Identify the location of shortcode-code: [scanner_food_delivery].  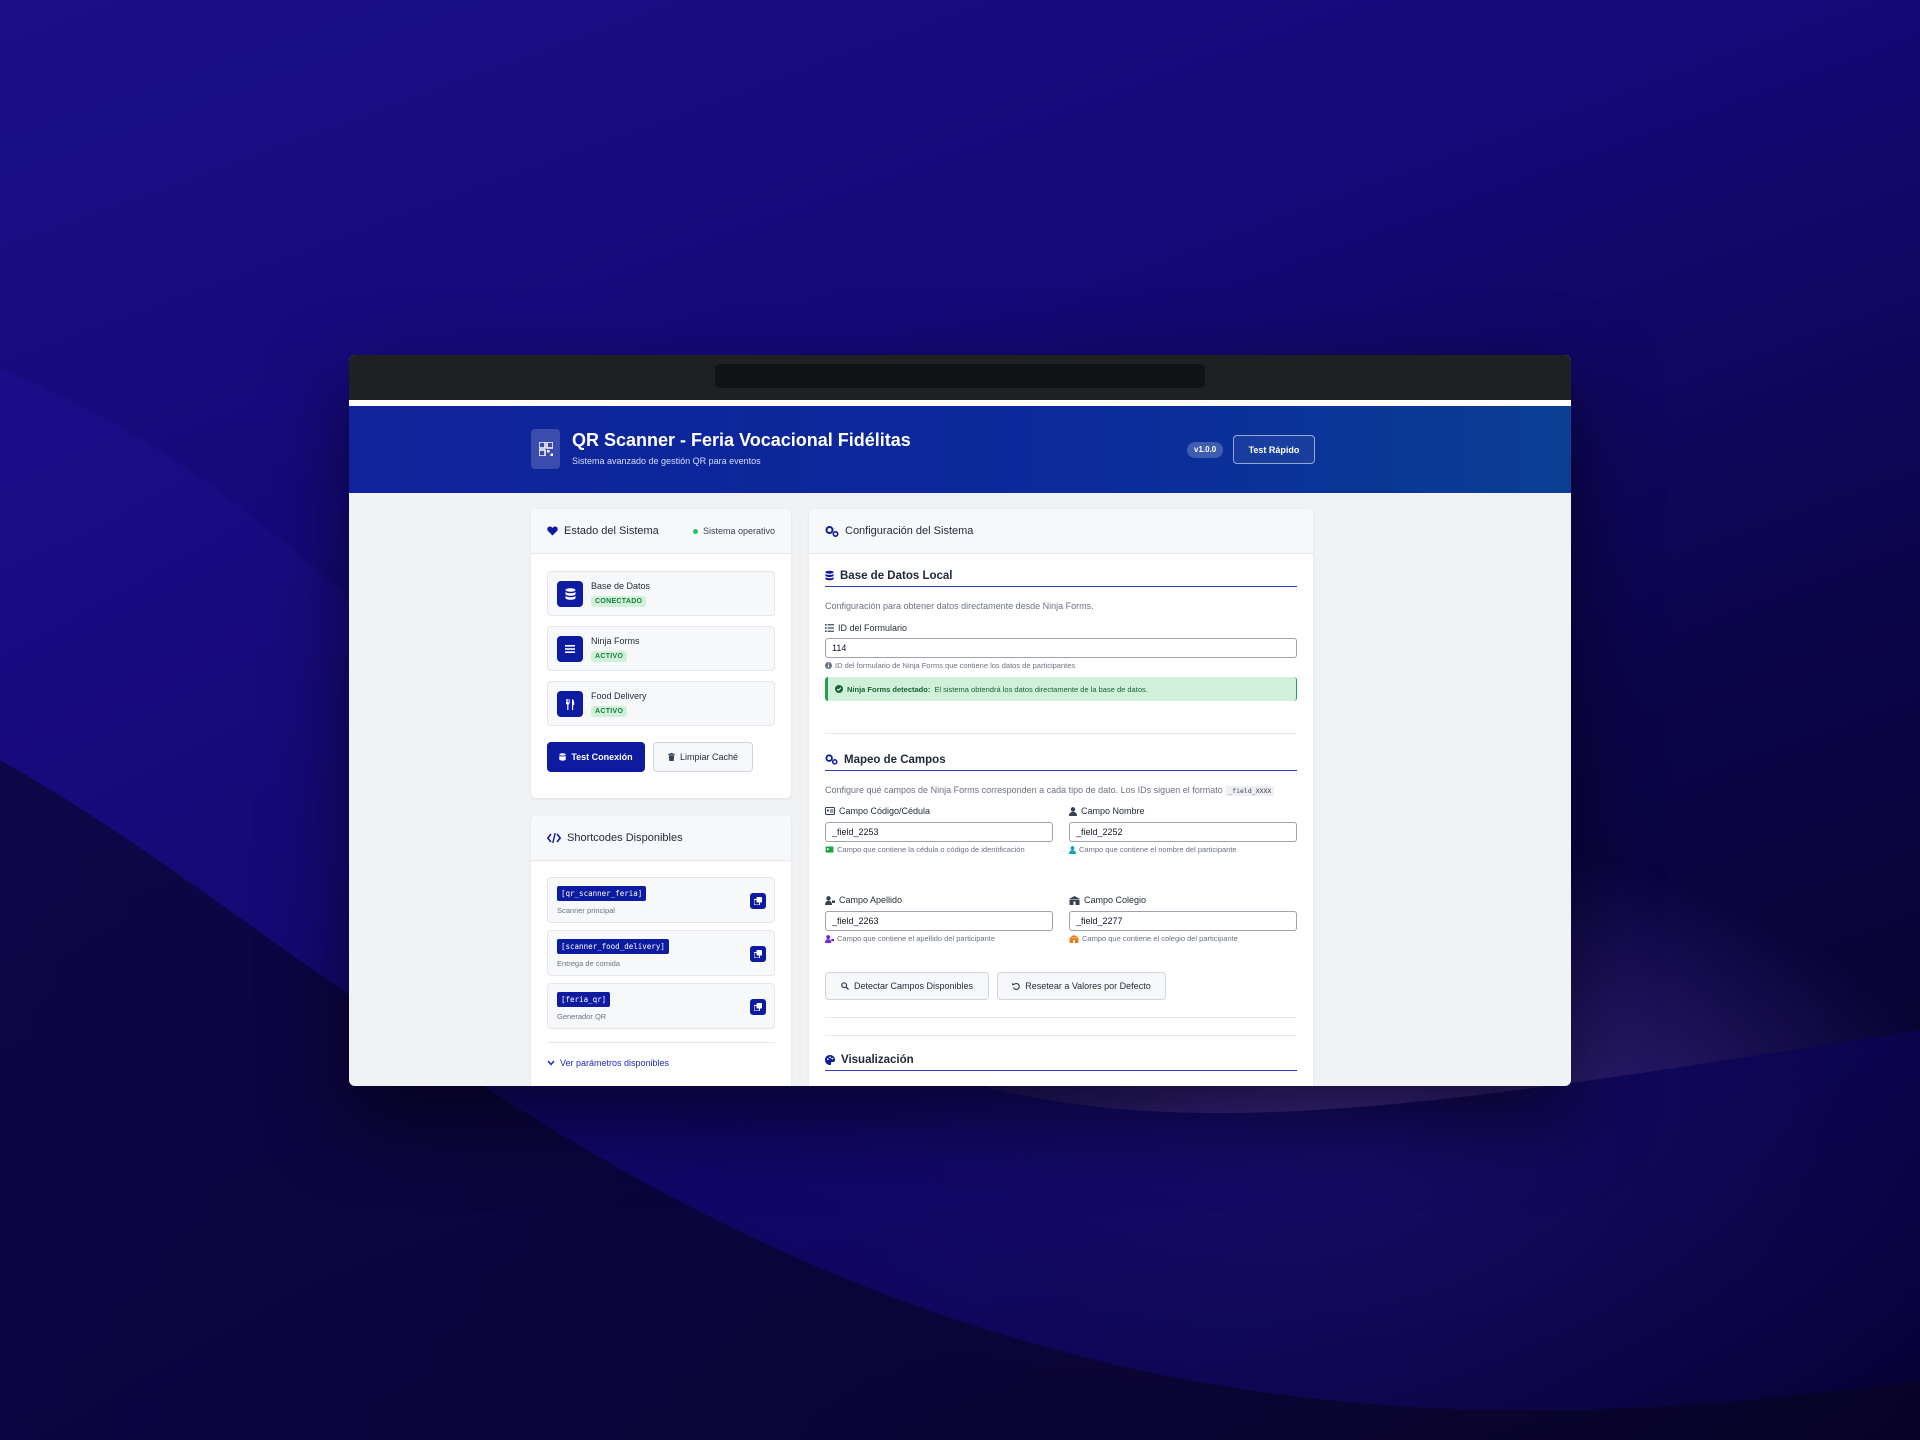
(613, 946).